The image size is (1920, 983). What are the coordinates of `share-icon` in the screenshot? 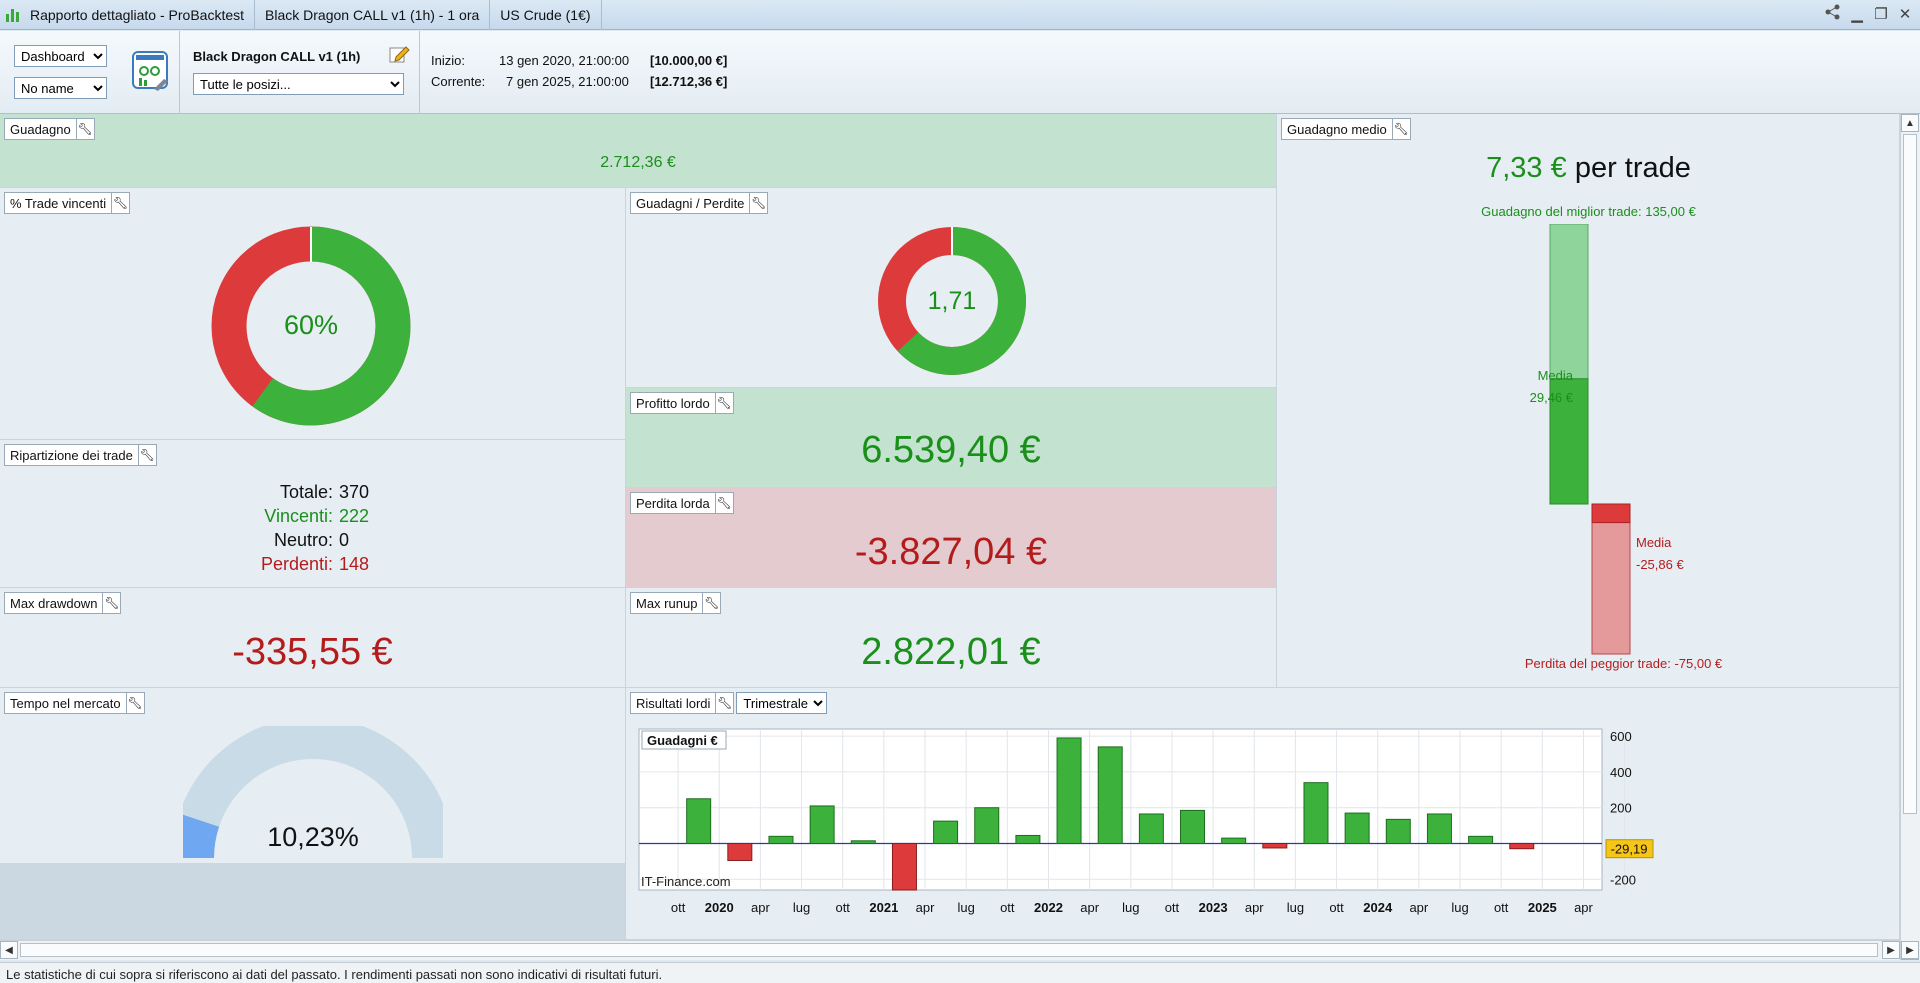 It's located at (1833, 14).